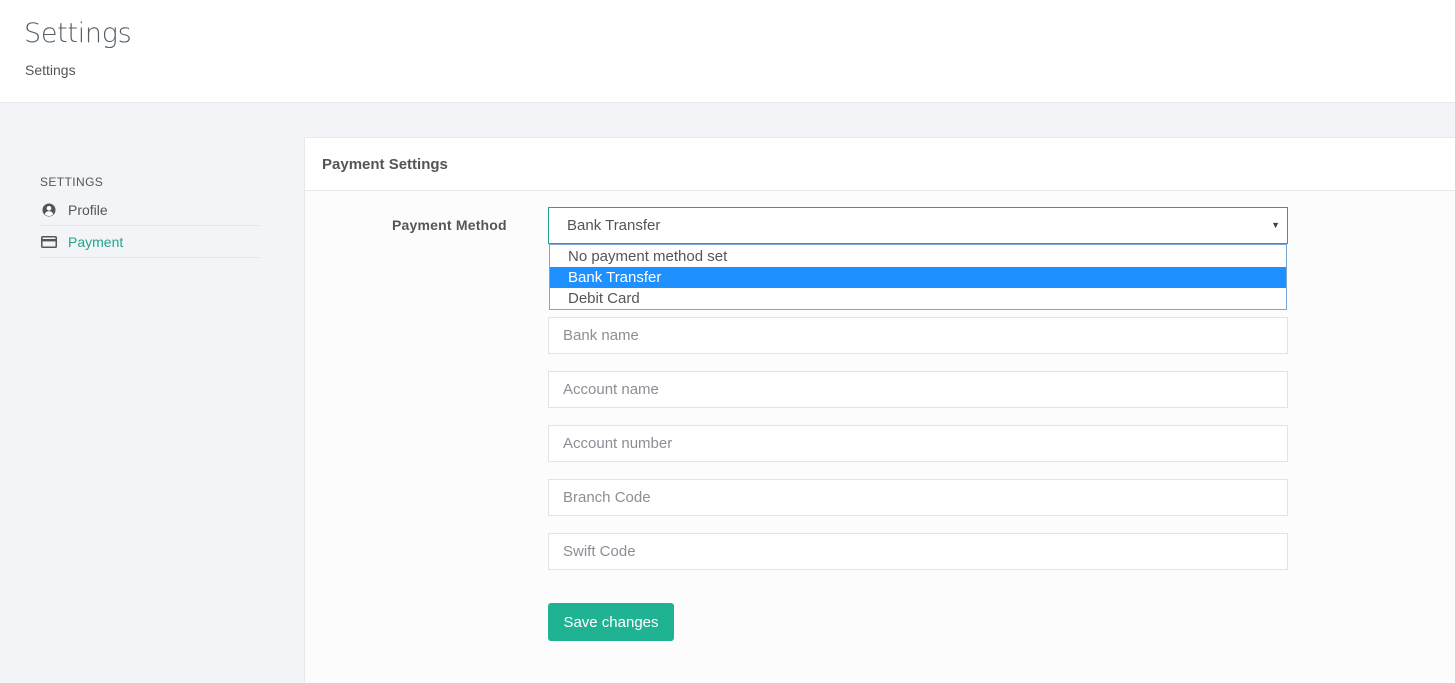  I want to click on settings-sidebar: SETTINGS Profile Payment, so click(150, 216).